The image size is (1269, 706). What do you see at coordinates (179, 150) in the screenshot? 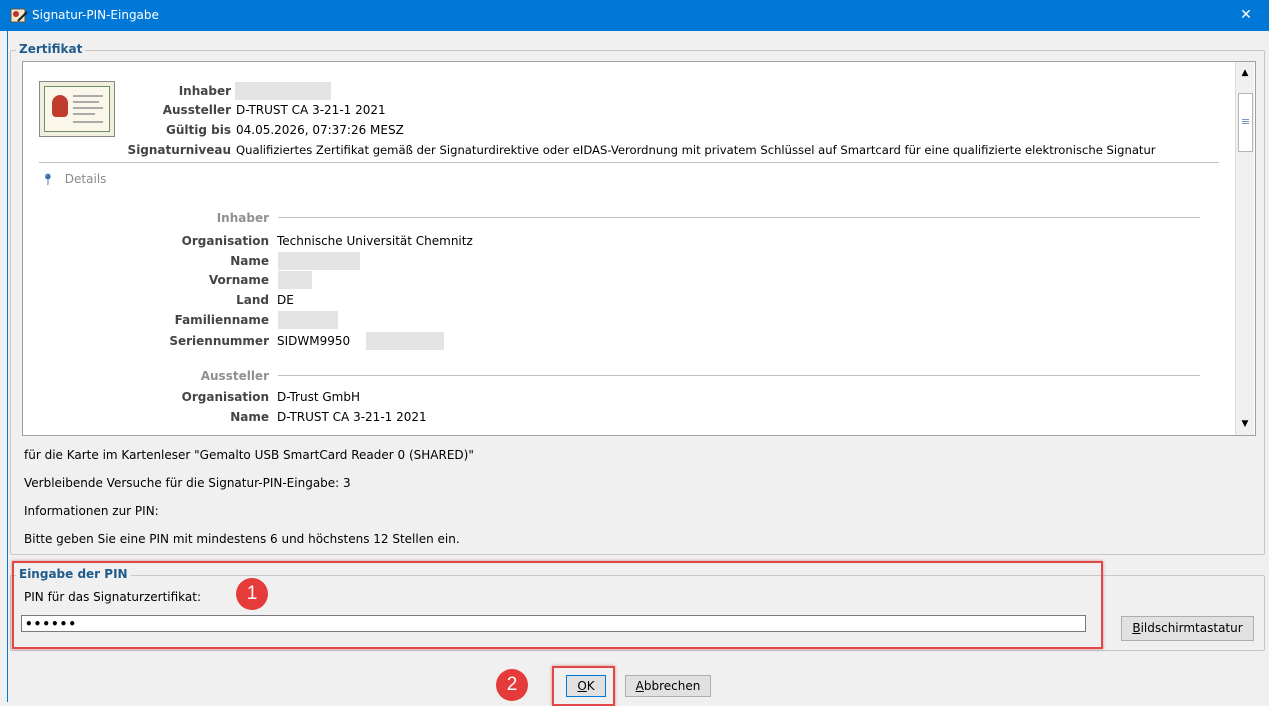
I see `summary-niveau-label: Signaturniveau` at bounding box center [179, 150].